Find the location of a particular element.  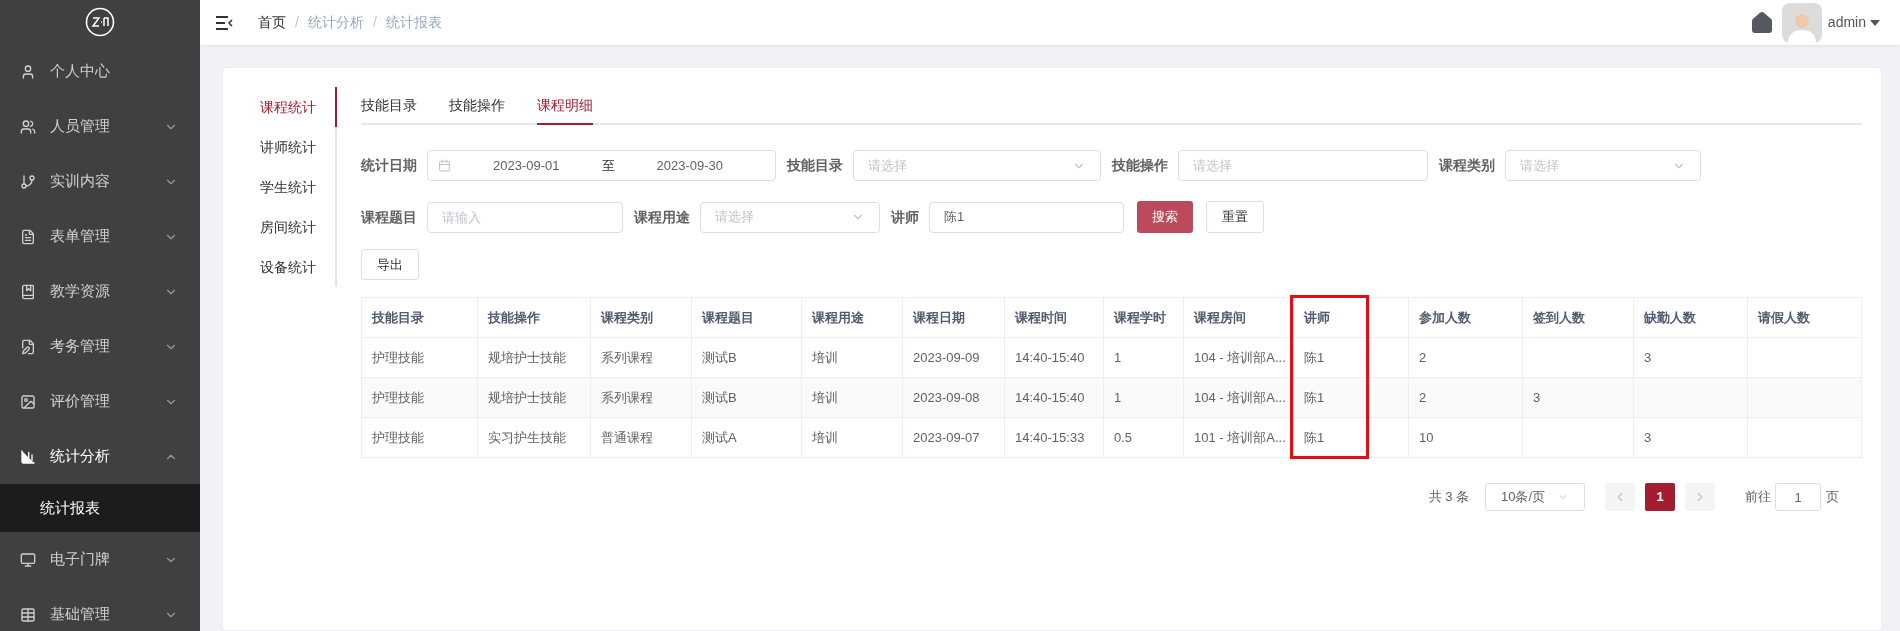

sidebar-item: 个人中心 is located at coordinates (100, 71).